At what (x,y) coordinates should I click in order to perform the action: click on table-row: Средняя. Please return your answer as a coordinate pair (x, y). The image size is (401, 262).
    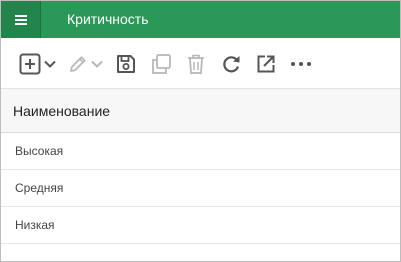
    Looking at the image, I should click on (200, 188).